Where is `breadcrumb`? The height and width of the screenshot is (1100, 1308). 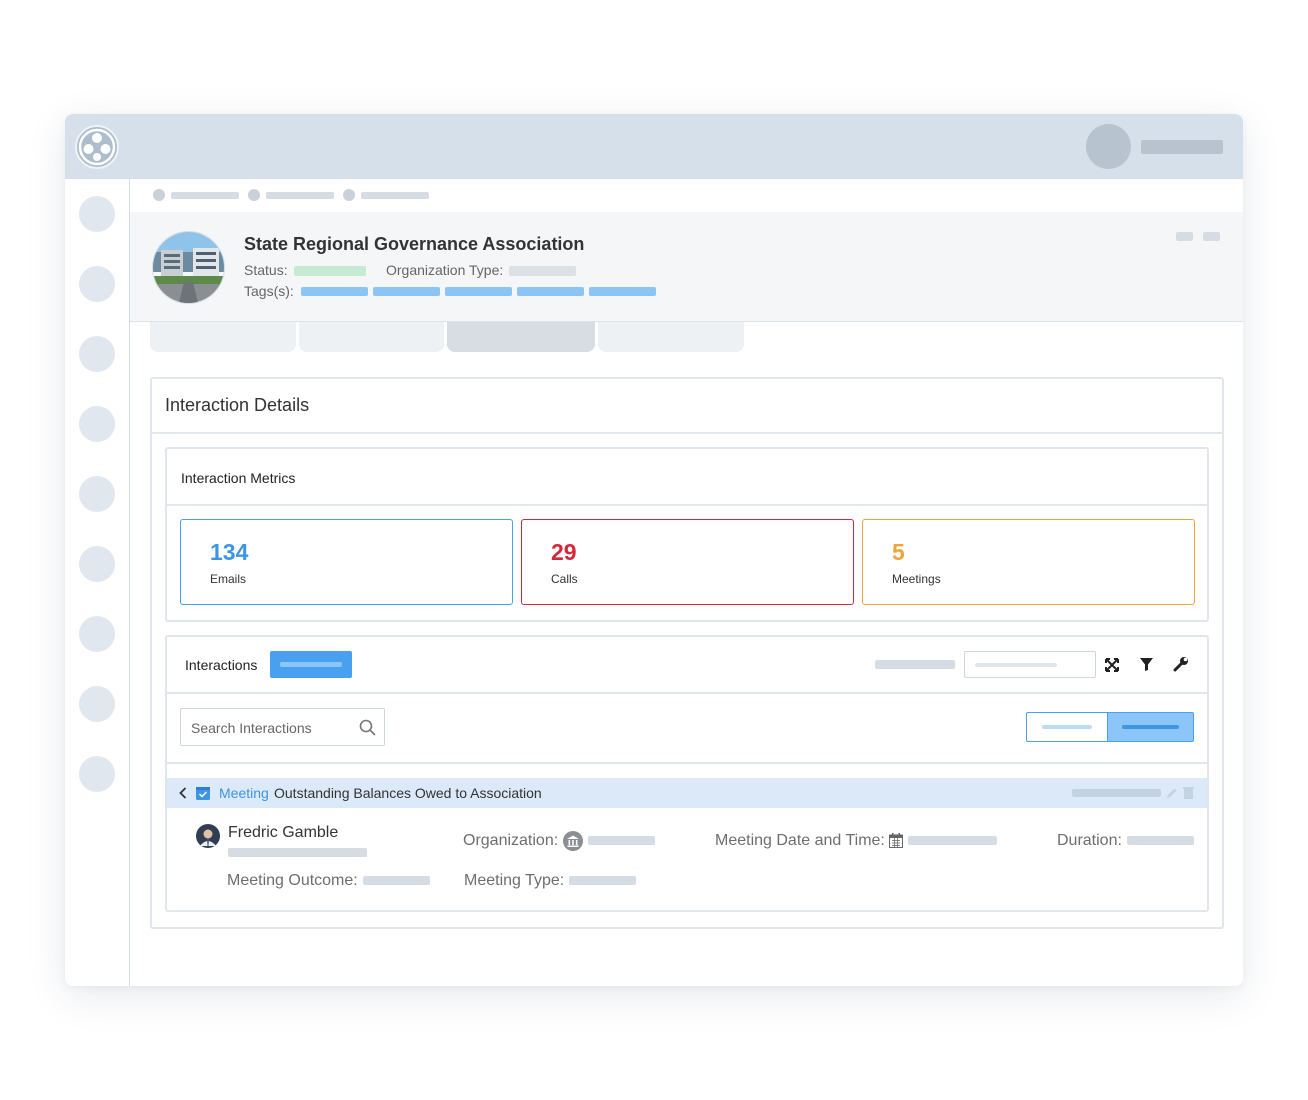
breadcrumb is located at coordinates (686, 196).